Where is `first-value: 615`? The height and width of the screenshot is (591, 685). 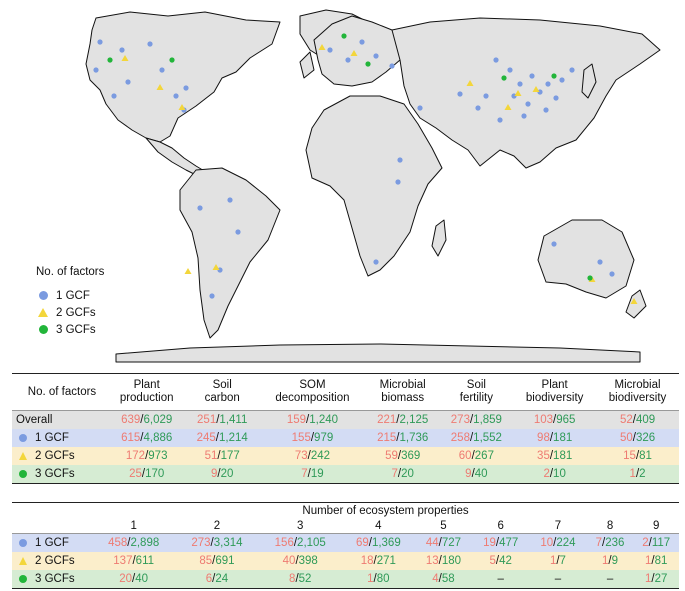
first-value: 615 is located at coordinates (131, 438).